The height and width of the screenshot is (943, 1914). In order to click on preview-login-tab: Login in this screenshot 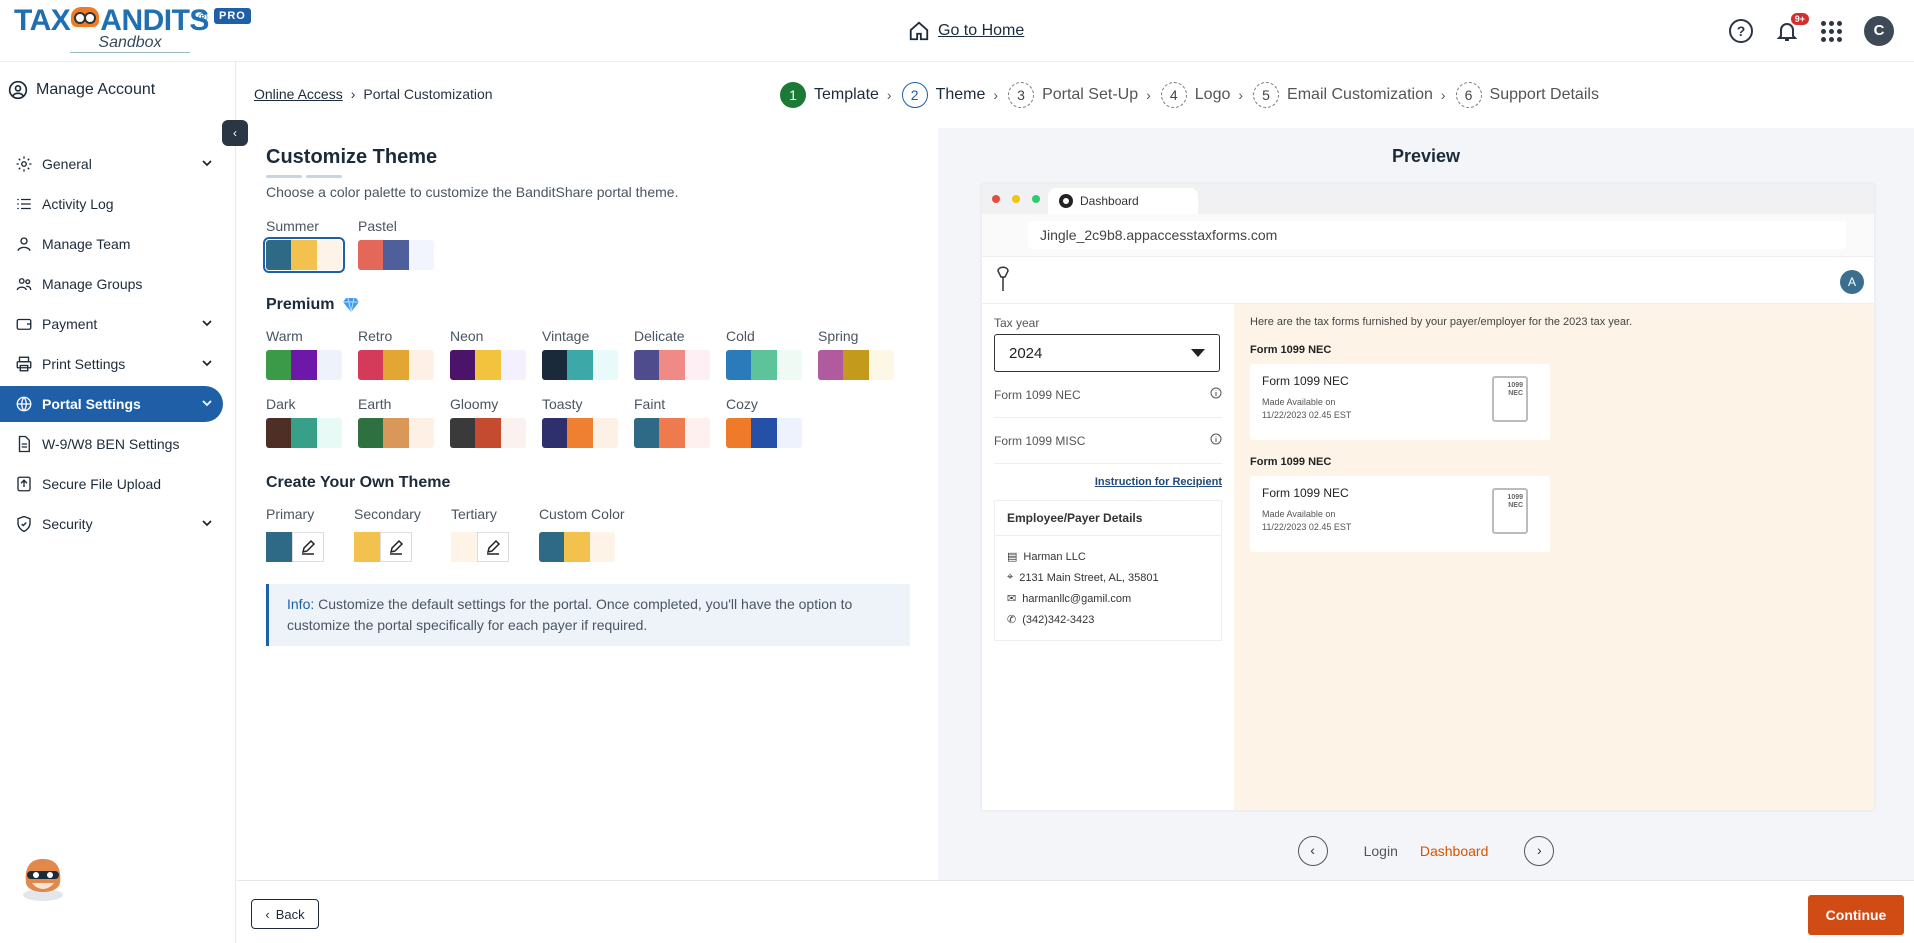, I will do `click(1381, 851)`.